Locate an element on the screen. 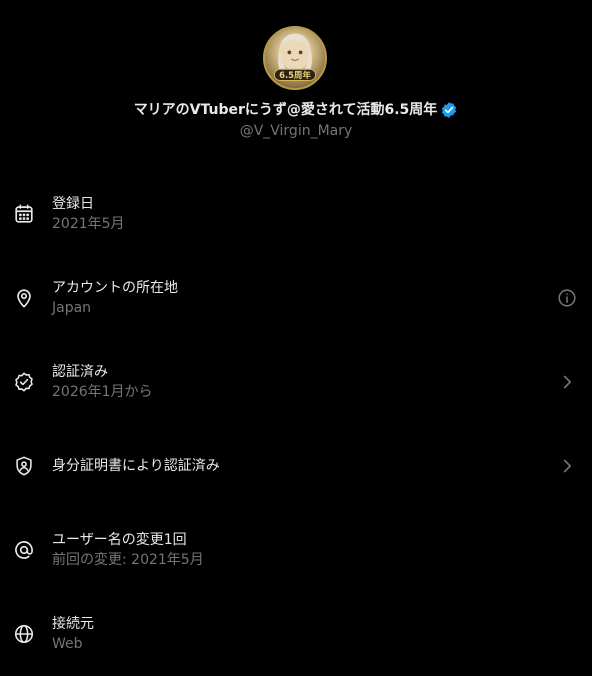 This screenshot has height=676, width=592. avatar: 6.5周年 is located at coordinates (295, 58).